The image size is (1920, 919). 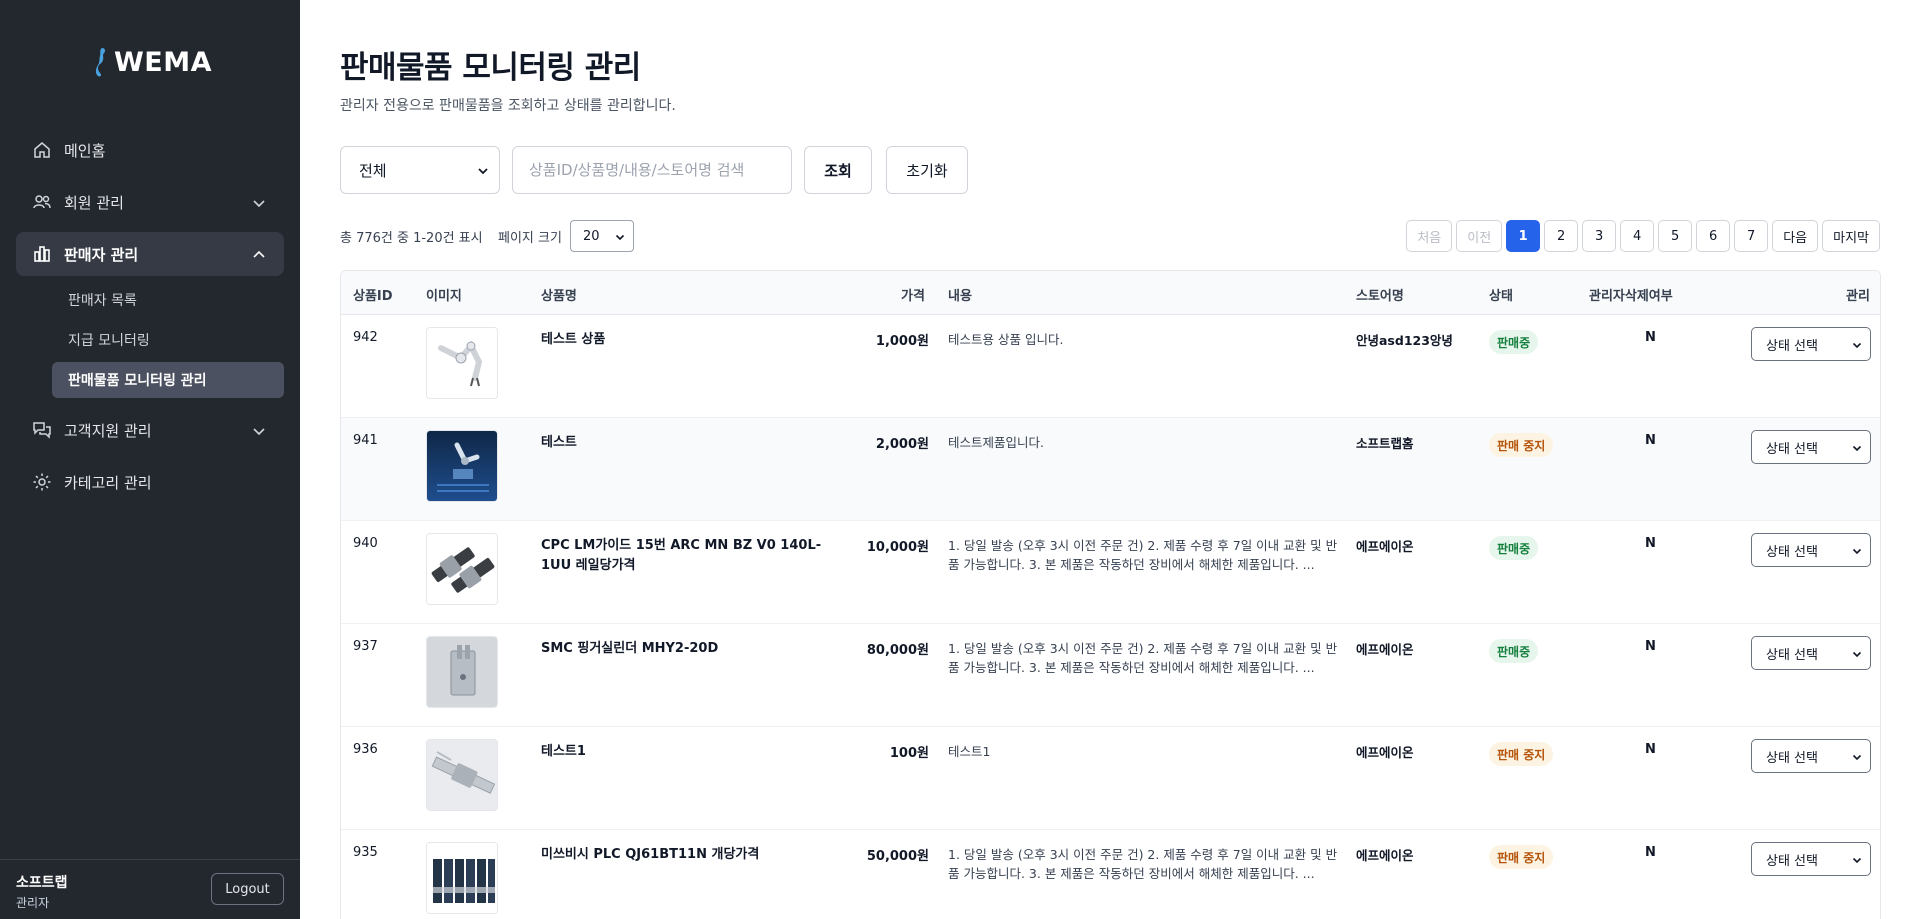 What do you see at coordinates (150, 254) in the screenshot?
I see `sidebar-item-sellers: 판매자 관리` at bounding box center [150, 254].